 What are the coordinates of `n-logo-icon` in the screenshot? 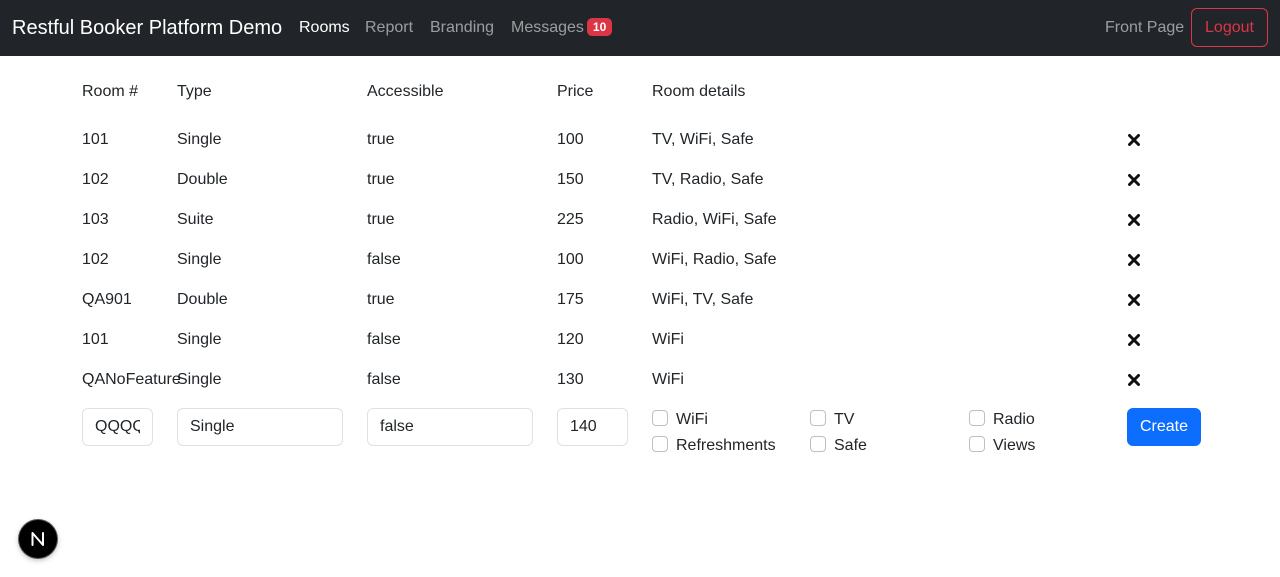 It's located at (38, 539).